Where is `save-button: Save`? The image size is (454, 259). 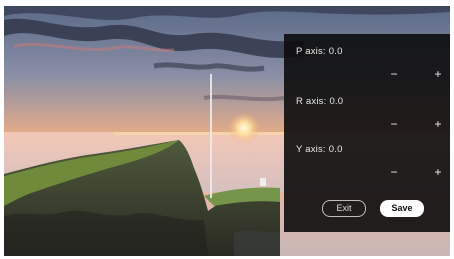
save-button: Save is located at coordinates (402, 208).